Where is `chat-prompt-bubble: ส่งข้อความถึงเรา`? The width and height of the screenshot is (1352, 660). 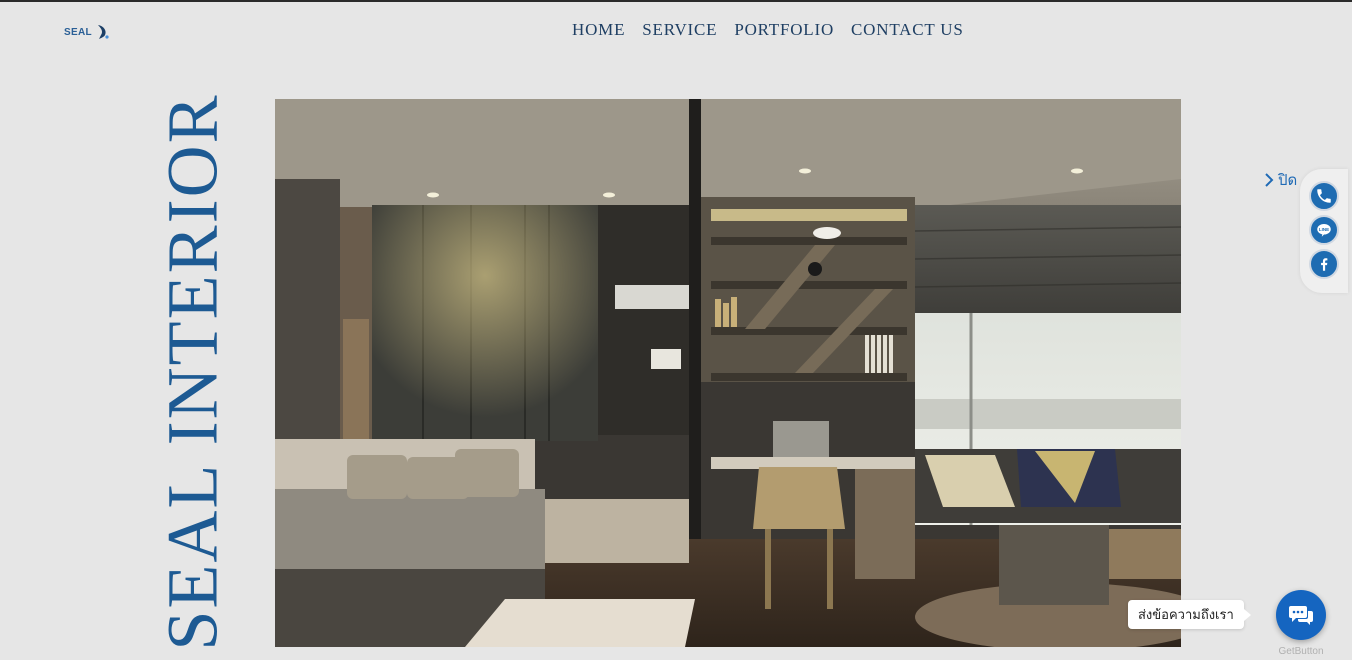
chat-prompt-bubble: ส่งข้อความถึงเรา is located at coordinates (1189, 614).